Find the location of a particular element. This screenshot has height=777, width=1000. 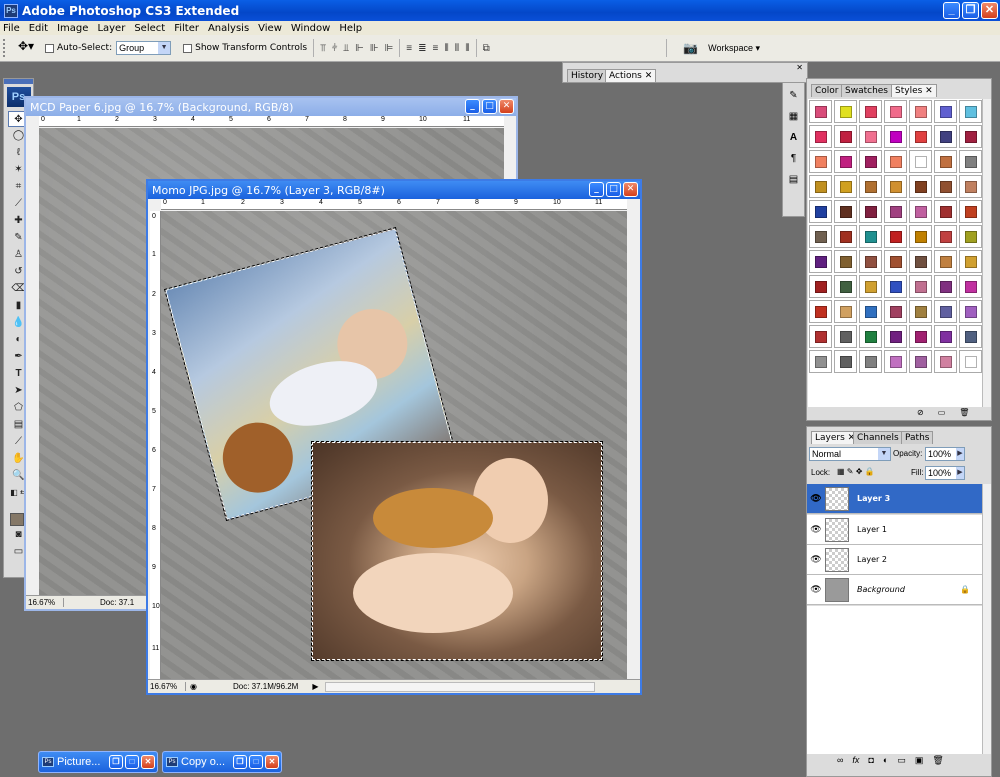

photo-baby-with-teddy is located at coordinates (457, 551).